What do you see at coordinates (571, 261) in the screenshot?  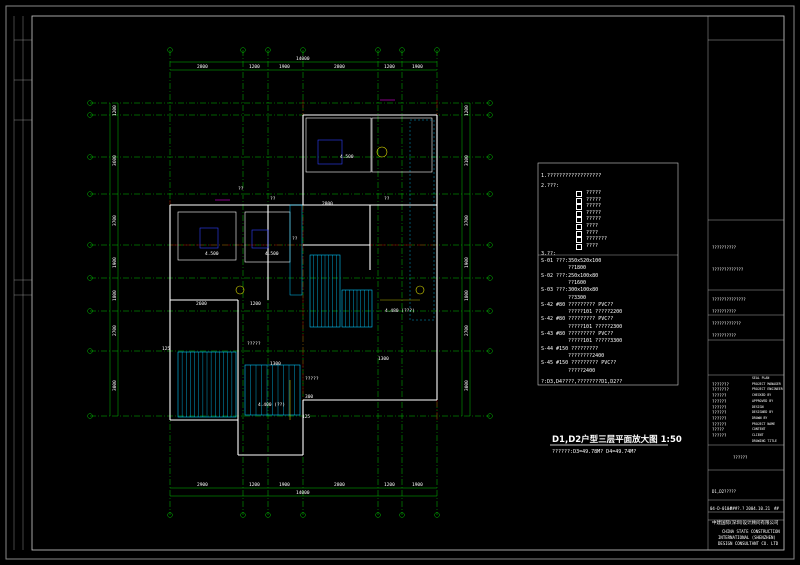 I see `legend-item: S-01 ???:350x520x100` at bounding box center [571, 261].